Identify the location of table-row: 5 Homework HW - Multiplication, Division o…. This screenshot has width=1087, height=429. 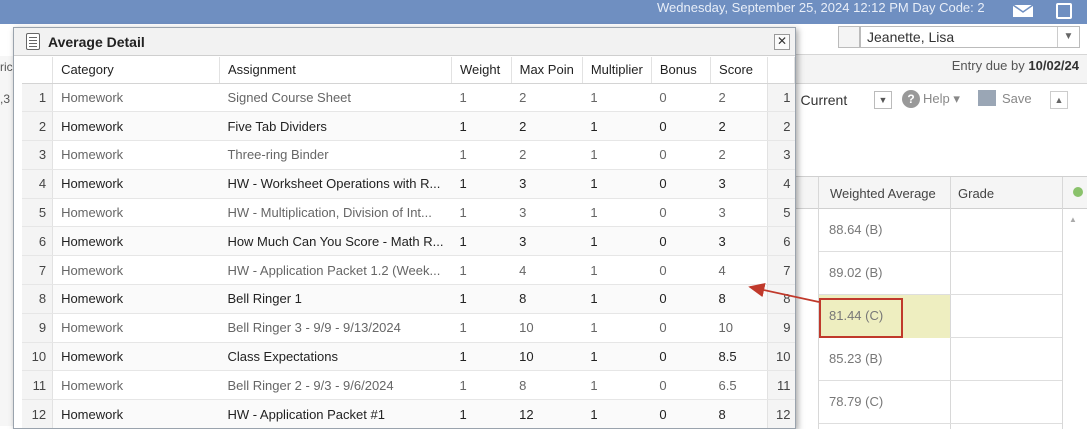
(408, 213).